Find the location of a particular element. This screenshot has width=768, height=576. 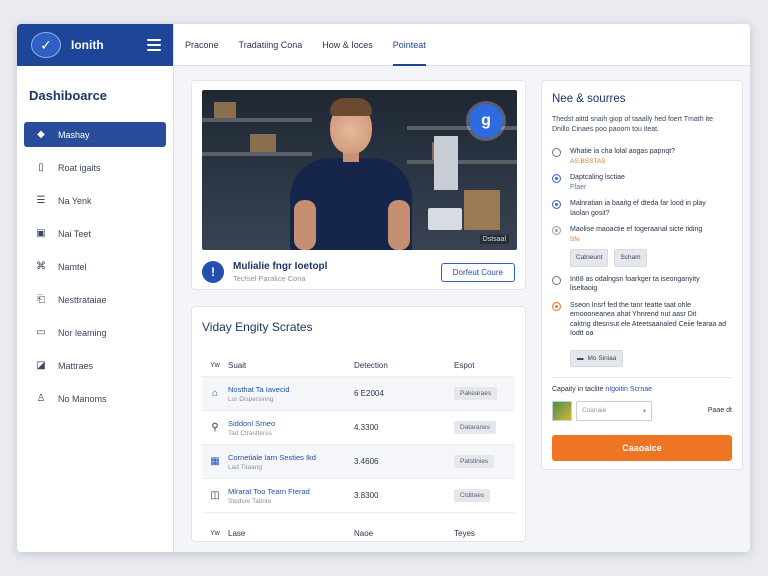

tag-icon: ◆ is located at coordinates (41, 134).